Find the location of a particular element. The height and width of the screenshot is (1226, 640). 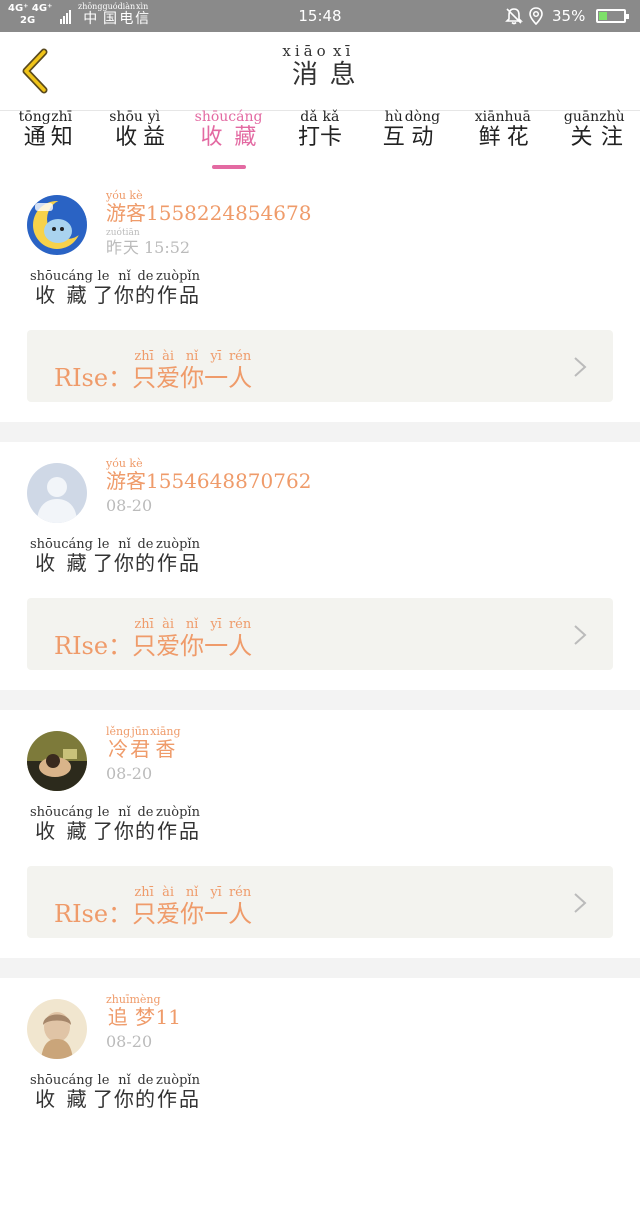

hanzi: 品 is located at coordinates (190, 1099).